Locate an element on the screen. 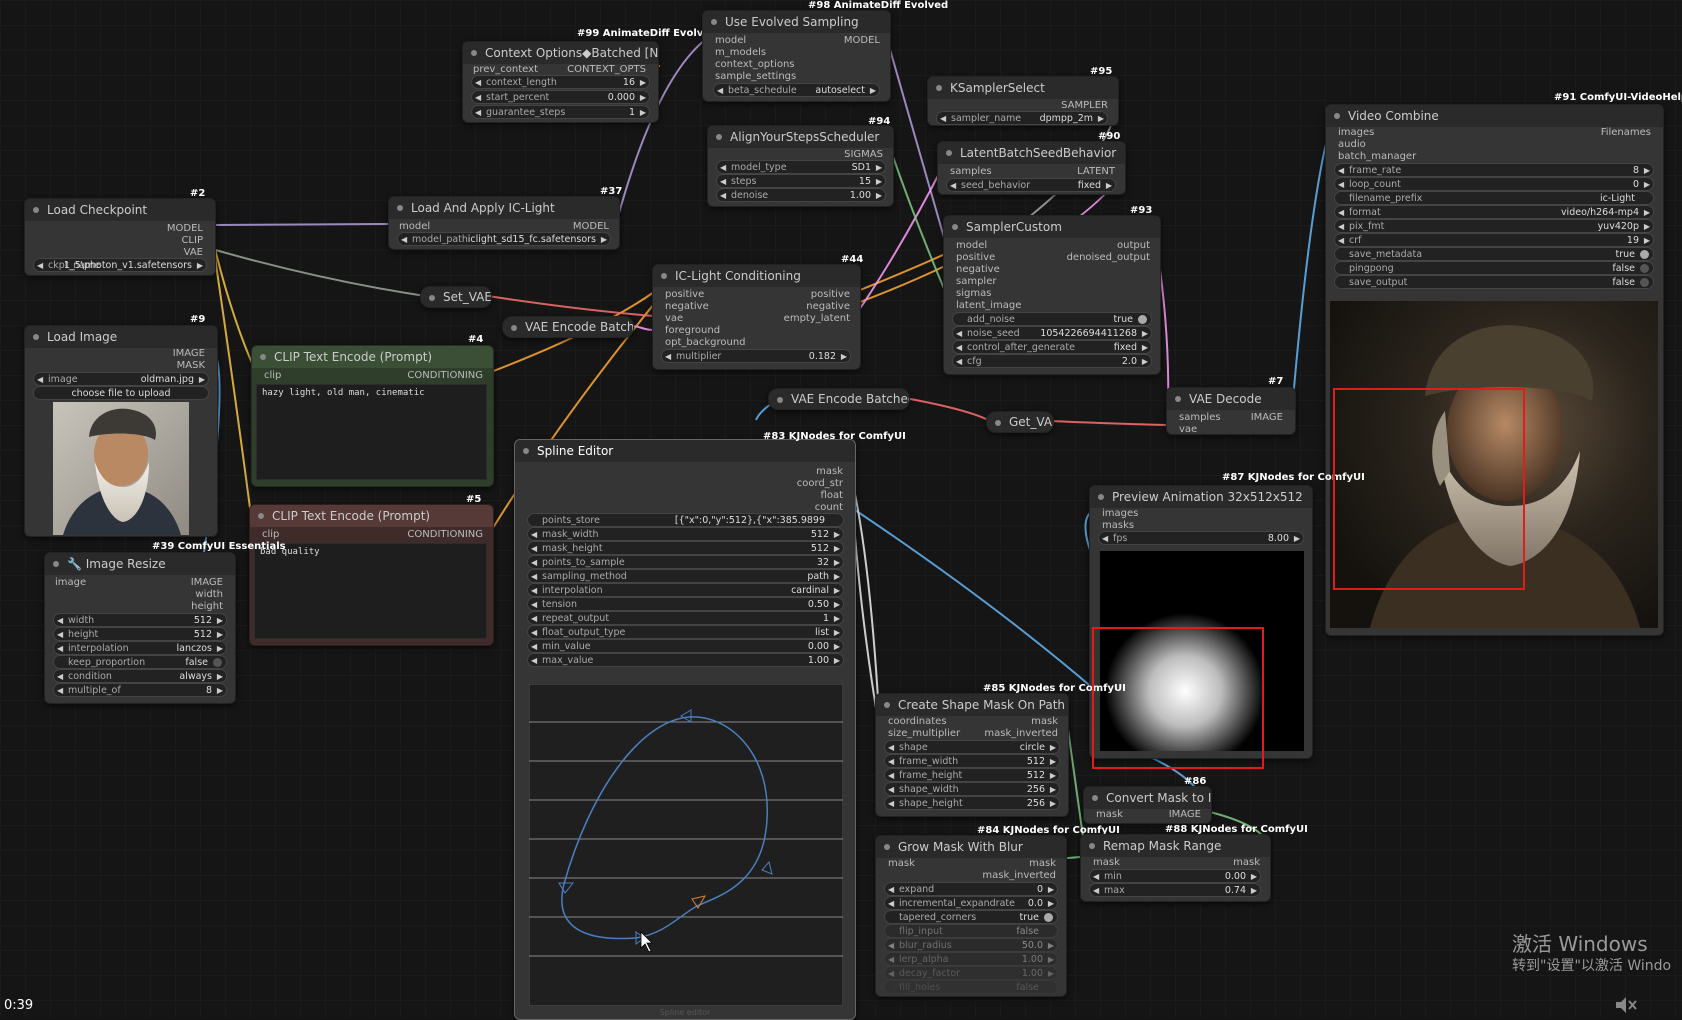 This screenshot has height=1020, width=1682. widget-sampler-name: sampler_namedpmpp_2m is located at coordinates (1022, 118).